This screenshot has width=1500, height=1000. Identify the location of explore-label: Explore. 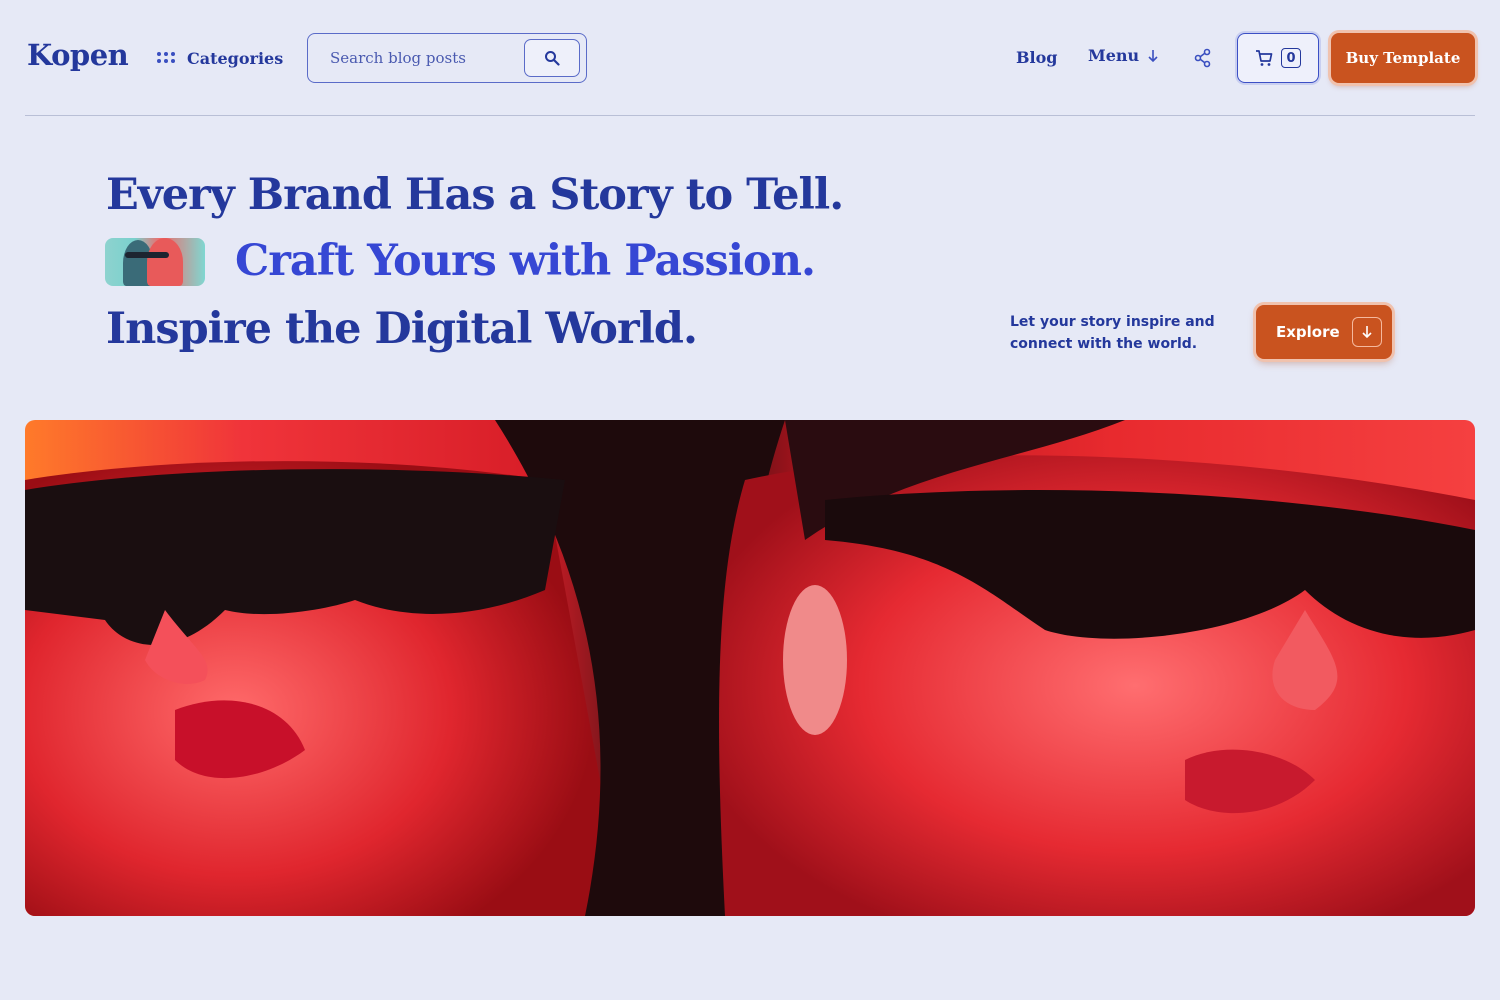
(1308, 332).